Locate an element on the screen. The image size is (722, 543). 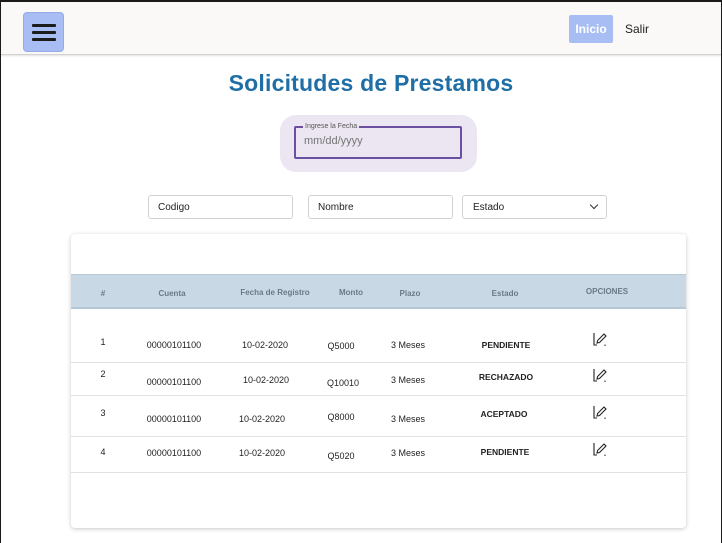
row-status: ACEPTADO is located at coordinates (504, 414).